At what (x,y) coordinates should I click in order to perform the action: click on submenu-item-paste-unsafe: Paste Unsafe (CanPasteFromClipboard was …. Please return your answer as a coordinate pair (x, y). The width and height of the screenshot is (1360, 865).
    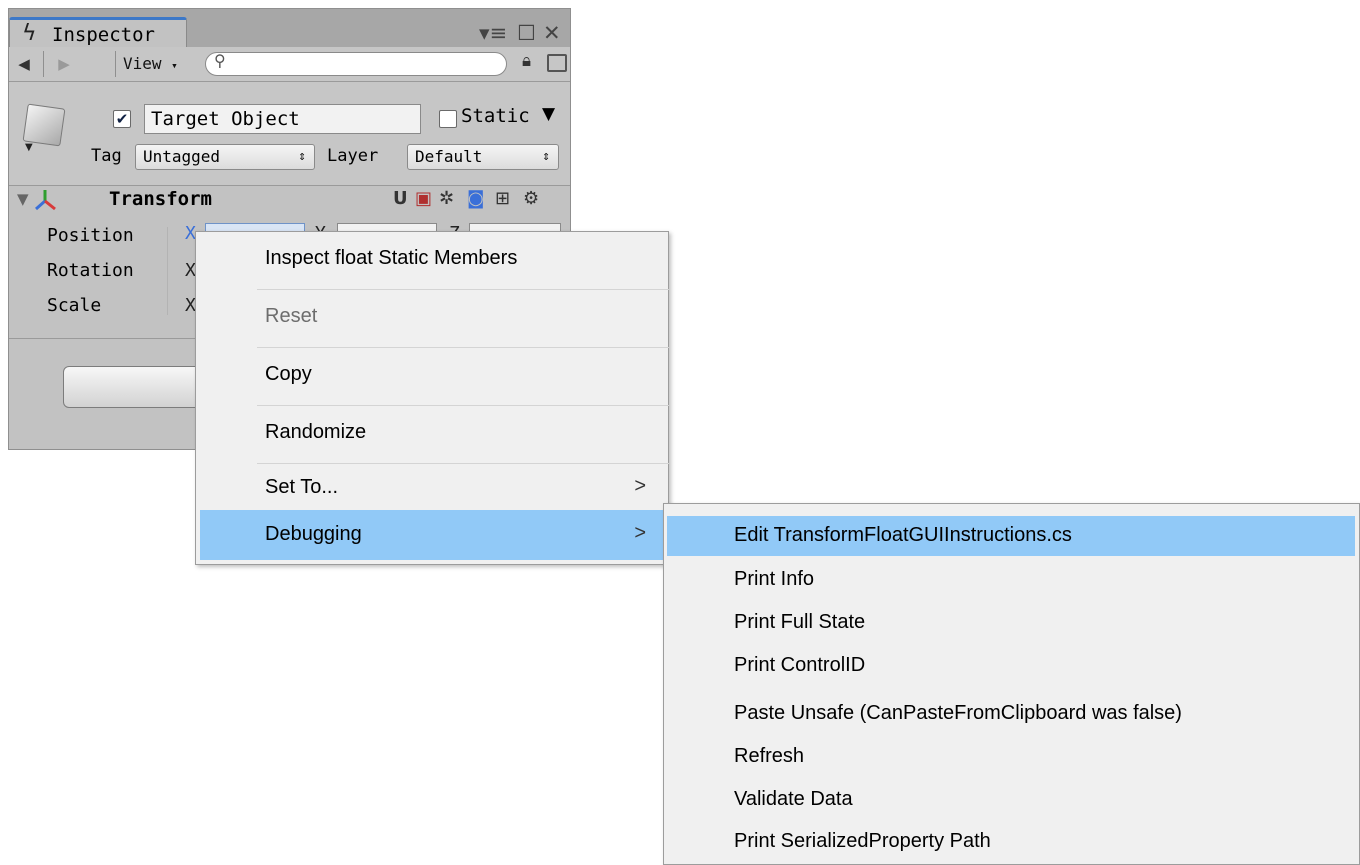
    Looking at the image, I should click on (1011, 714).